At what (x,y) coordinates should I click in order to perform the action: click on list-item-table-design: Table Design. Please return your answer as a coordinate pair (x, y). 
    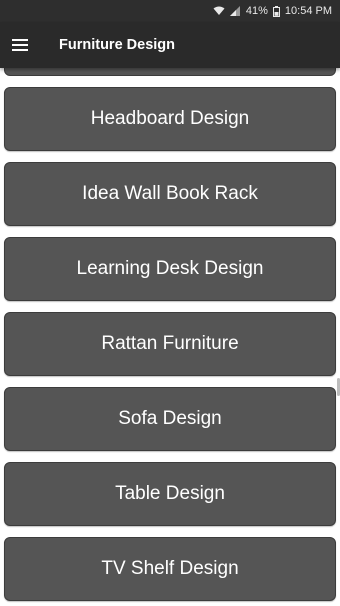
    Looking at the image, I should click on (170, 494).